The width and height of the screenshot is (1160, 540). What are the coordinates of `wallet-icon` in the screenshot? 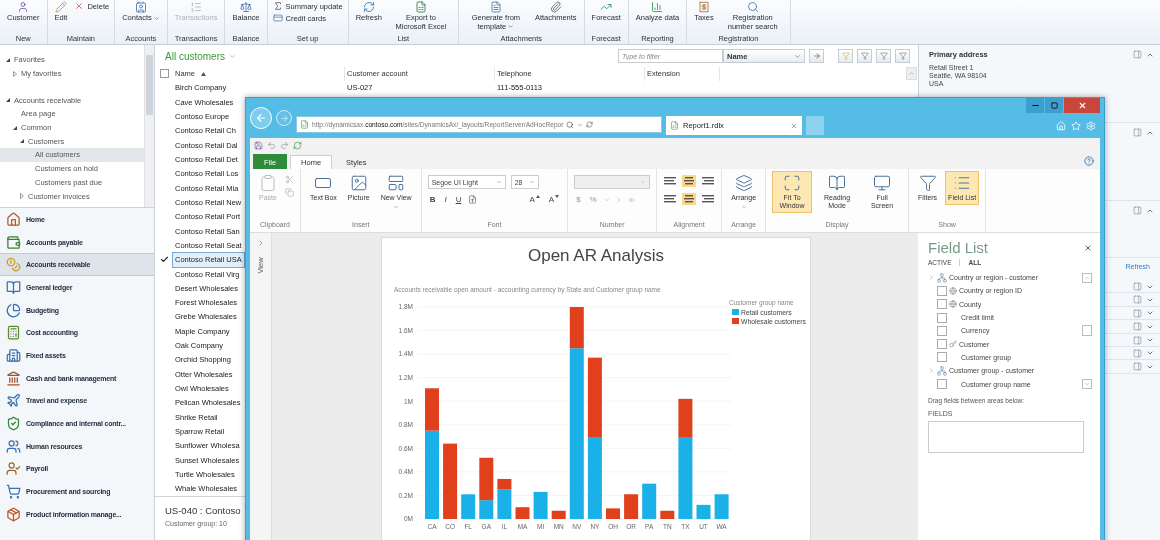 It's located at (13, 242).